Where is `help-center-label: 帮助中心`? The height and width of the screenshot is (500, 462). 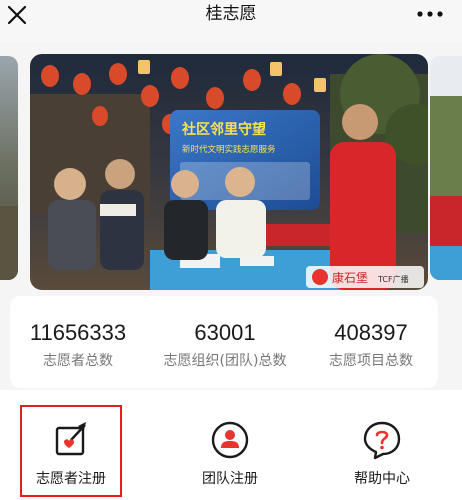 help-center-label: 帮助中心 is located at coordinates (382, 479).